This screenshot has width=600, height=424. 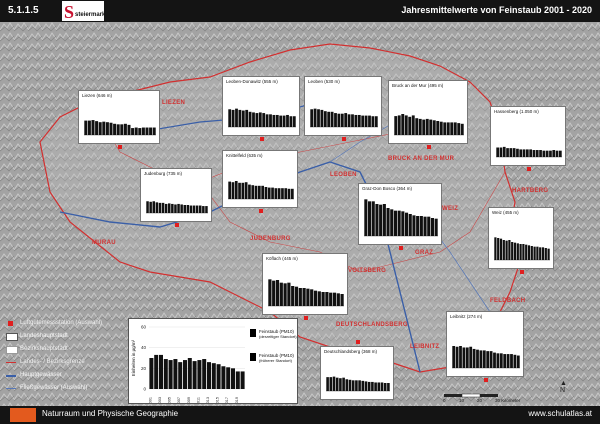 What do you see at coordinates (418, 85) in the screenshot?
I see `station-title: Bruck an der Mur (495 m)` at bounding box center [418, 85].